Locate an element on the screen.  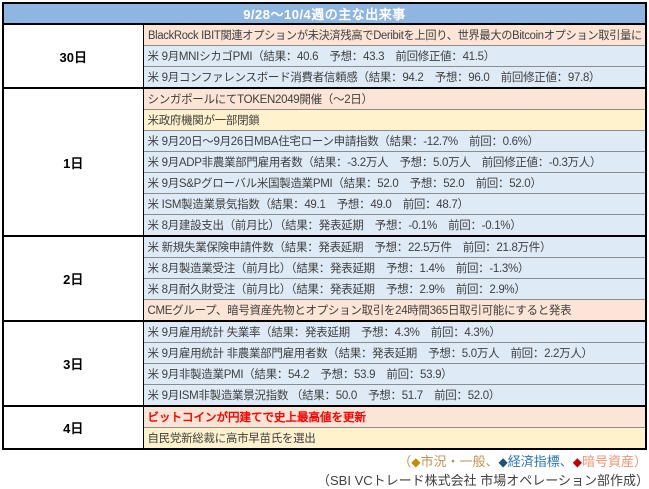
event-cell: 米 9月雇用統計 失業率（結果：発表延期 予想：4.3% 前回：4.3%） is located at coordinates (394, 332).